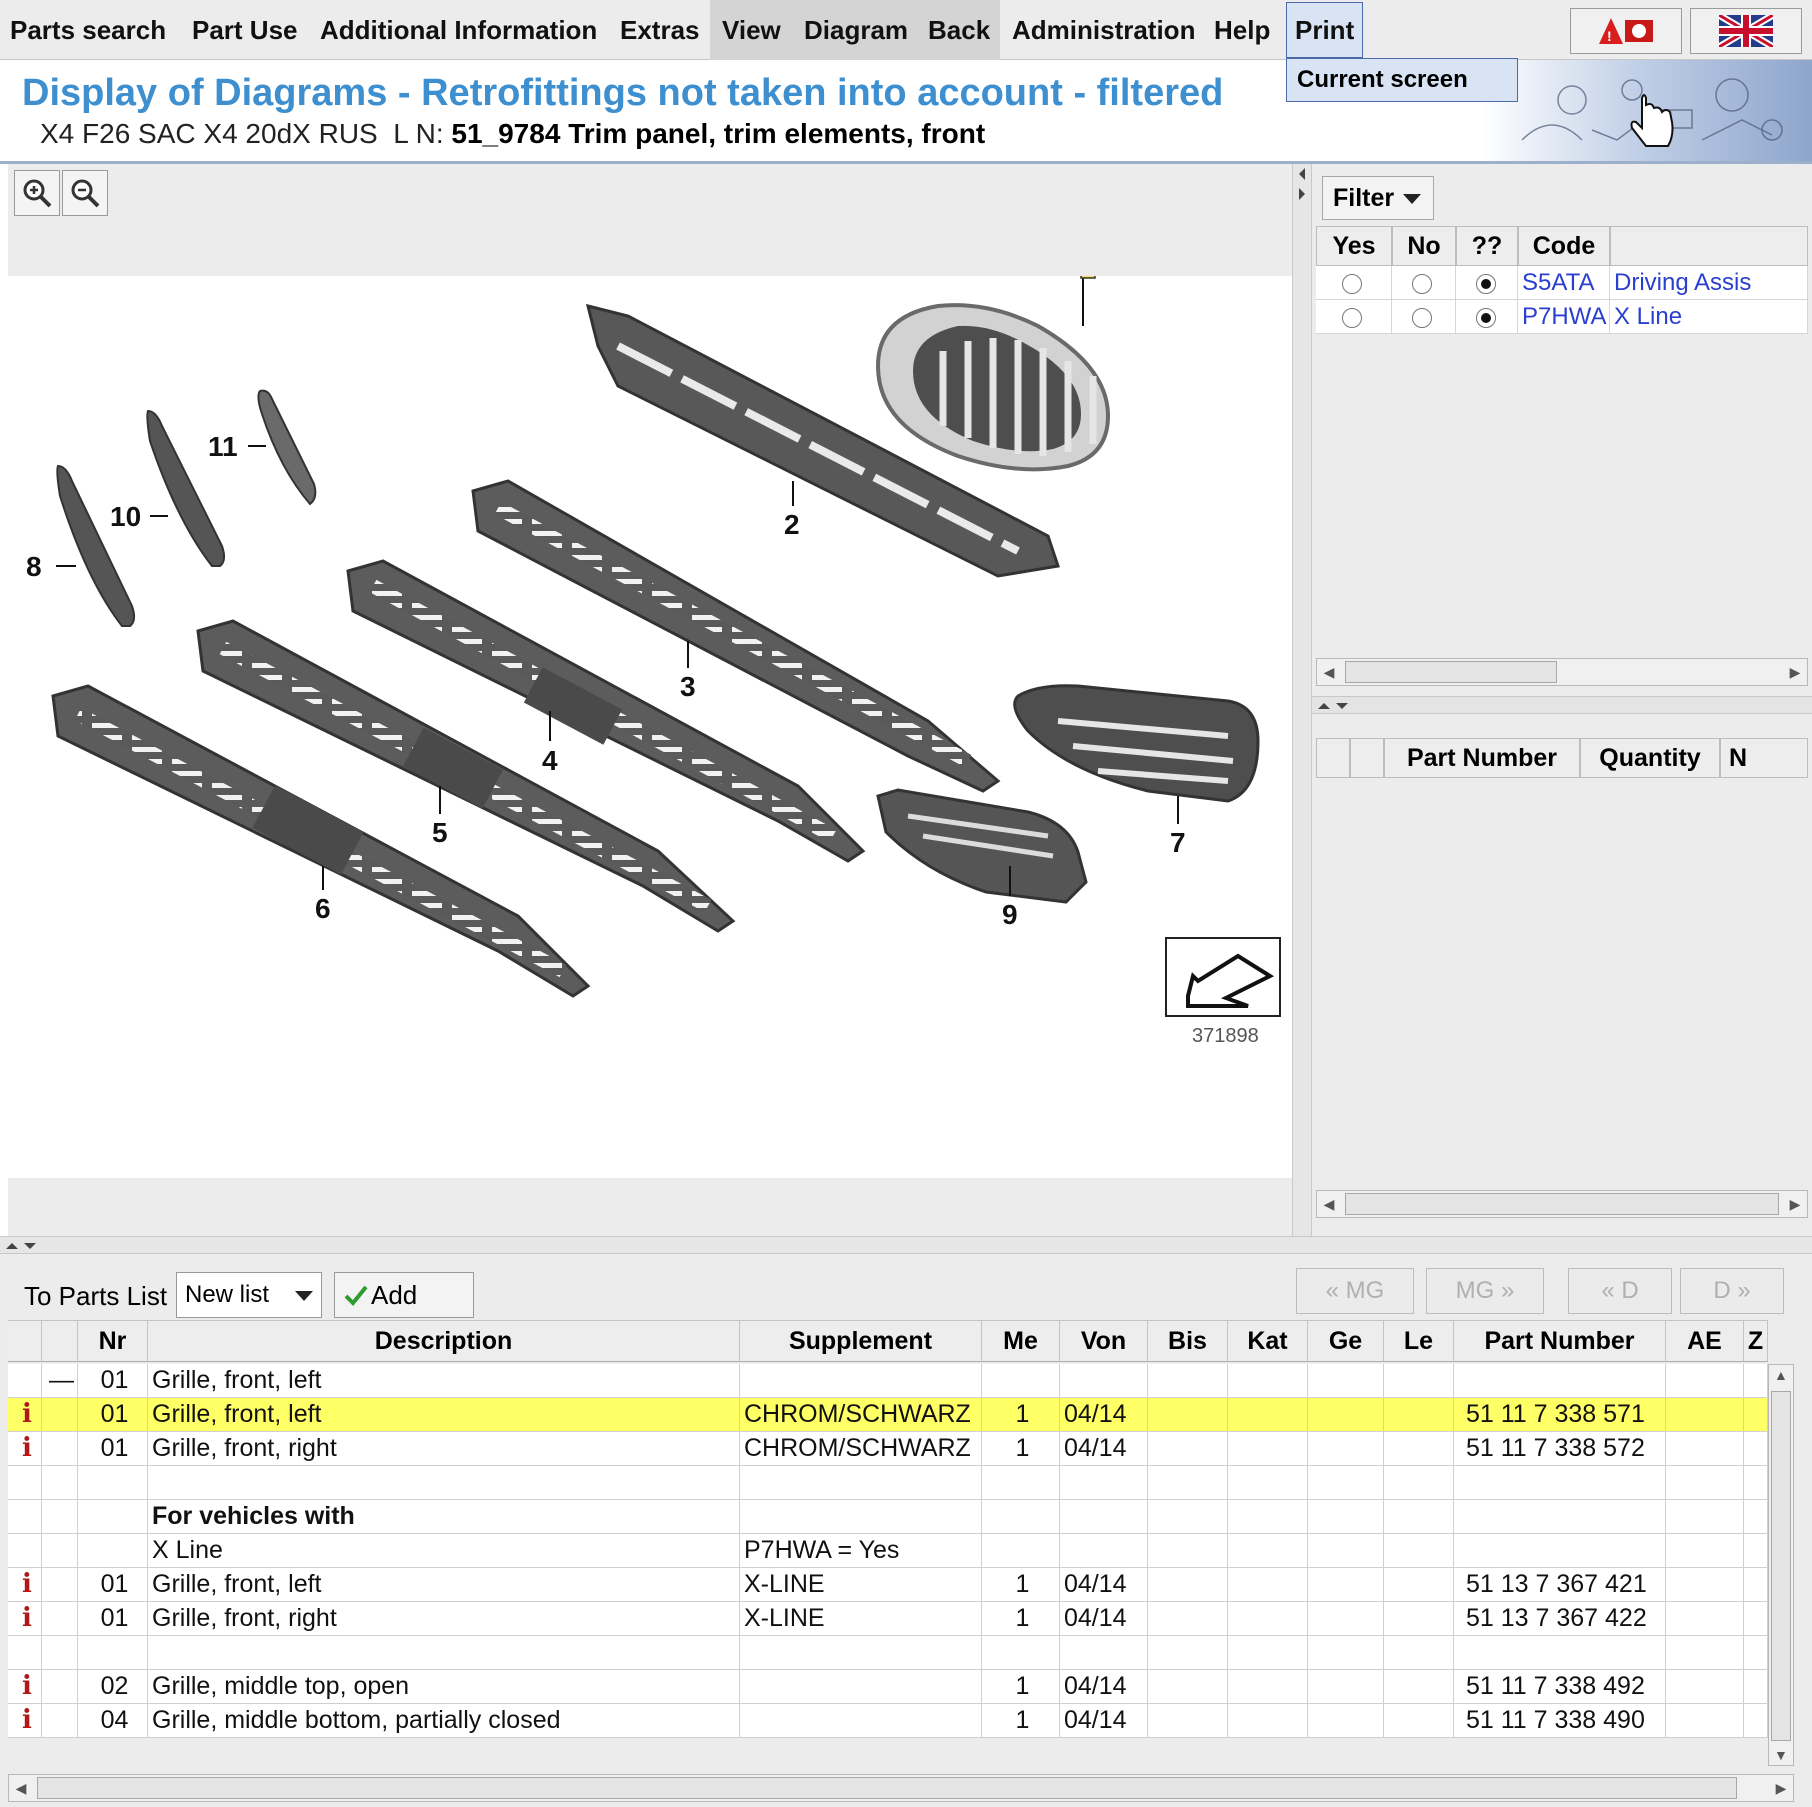 Image resolution: width=1812 pixels, height=1807 pixels. Describe the element at coordinates (458, 30) in the screenshot. I see `menu-additional-information: Additional Information` at that location.